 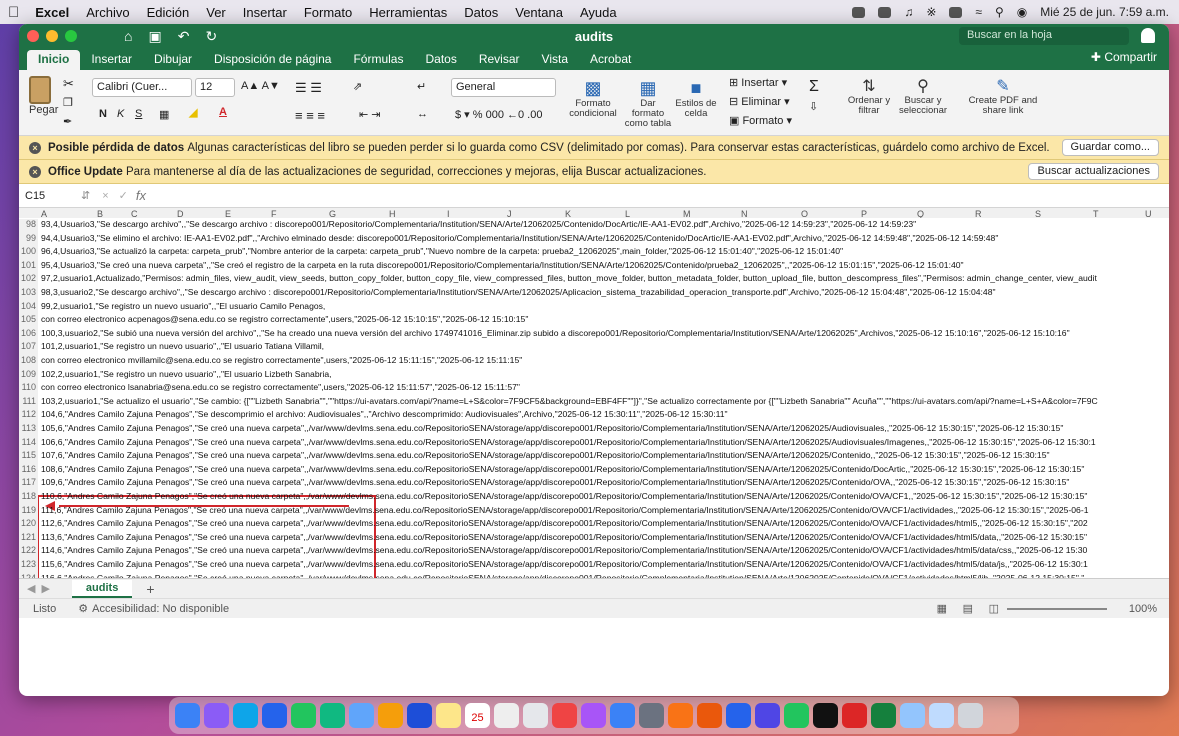 I want to click on format-cells-button: ▣ Formato ▾, so click(x=760, y=120).